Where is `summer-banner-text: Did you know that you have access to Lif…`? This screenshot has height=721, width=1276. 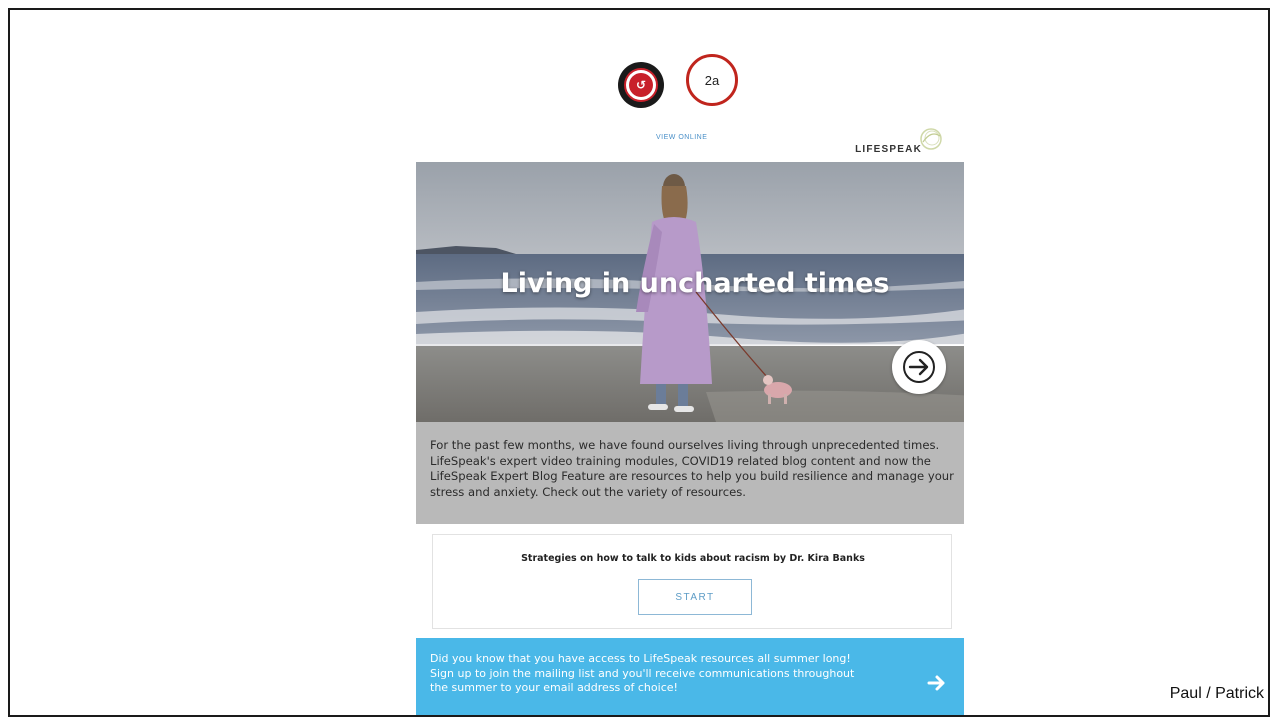
summer-banner-text: Did you know that you have access to Lif… is located at coordinates (642, 673).